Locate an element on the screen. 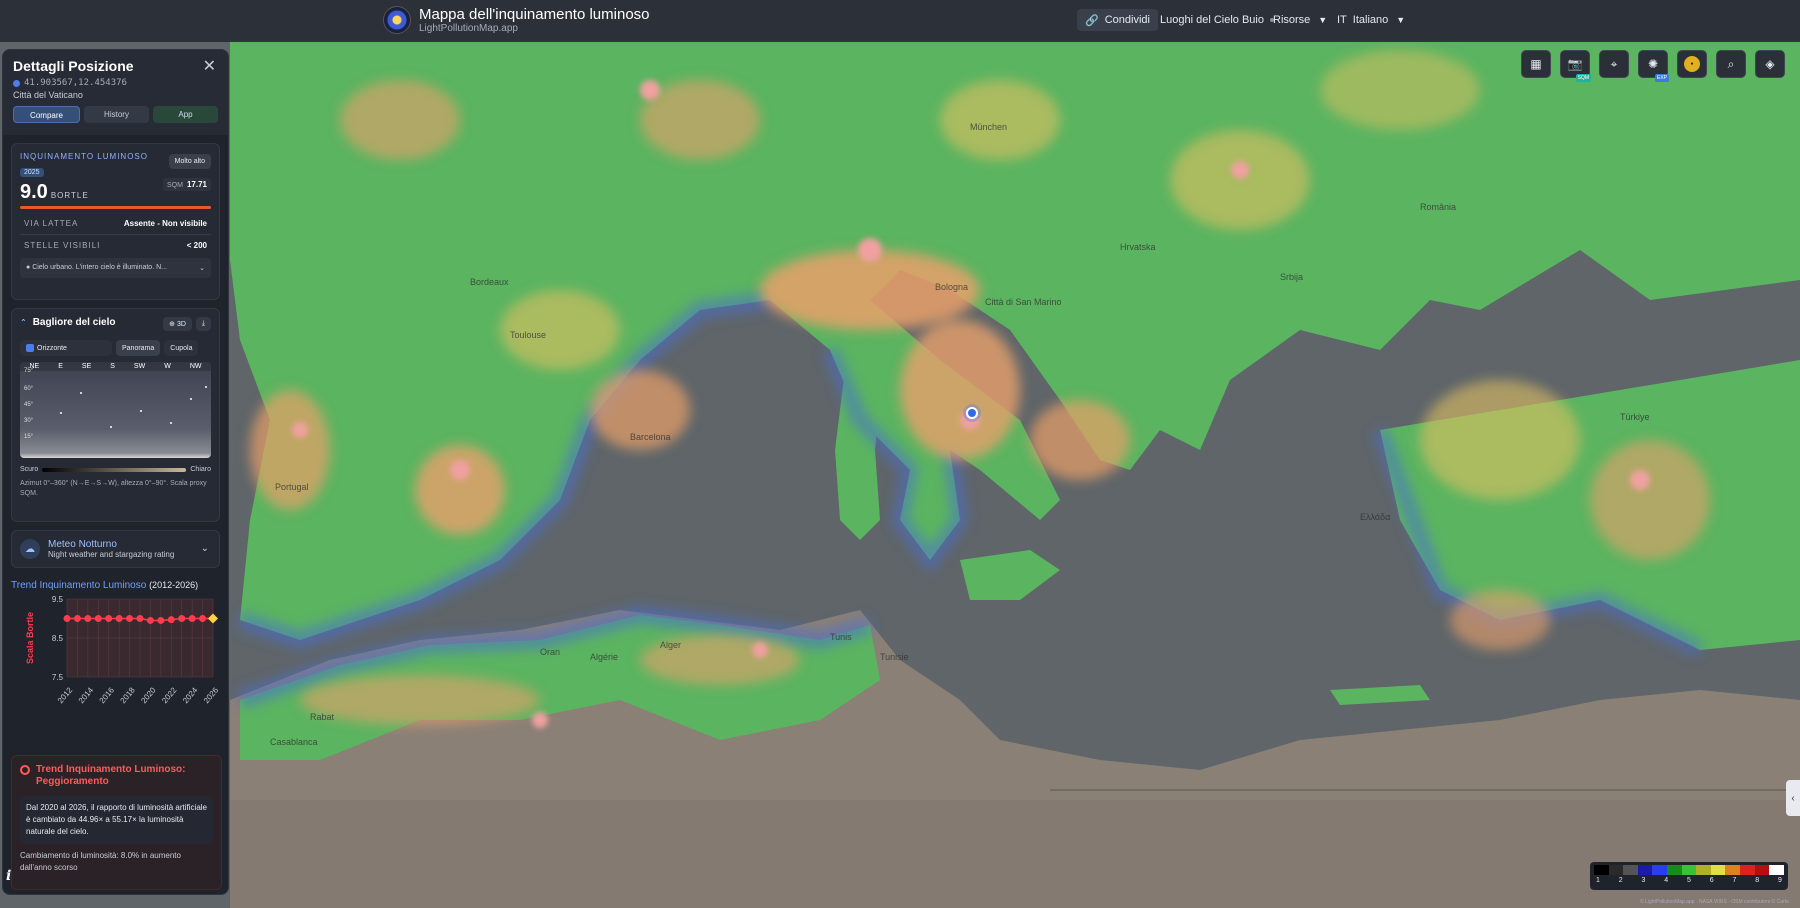 This screenshot has width=1800, height=908. sqm-value: 17.71 is located at coordinates (196, 184).